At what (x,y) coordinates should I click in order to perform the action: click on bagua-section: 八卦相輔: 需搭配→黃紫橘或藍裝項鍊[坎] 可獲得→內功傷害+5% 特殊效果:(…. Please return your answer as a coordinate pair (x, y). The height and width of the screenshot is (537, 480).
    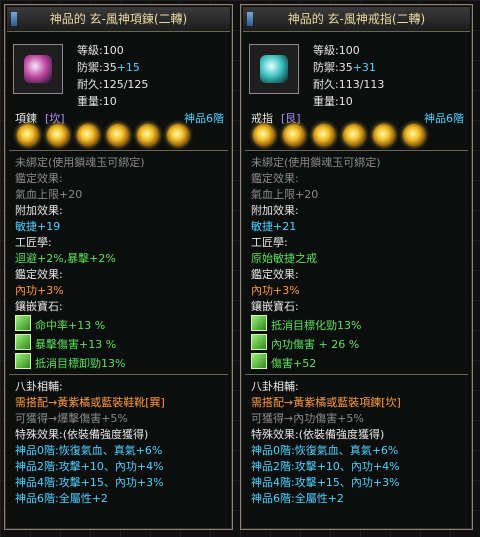
    Looking at the image, I should click on (356, 443).